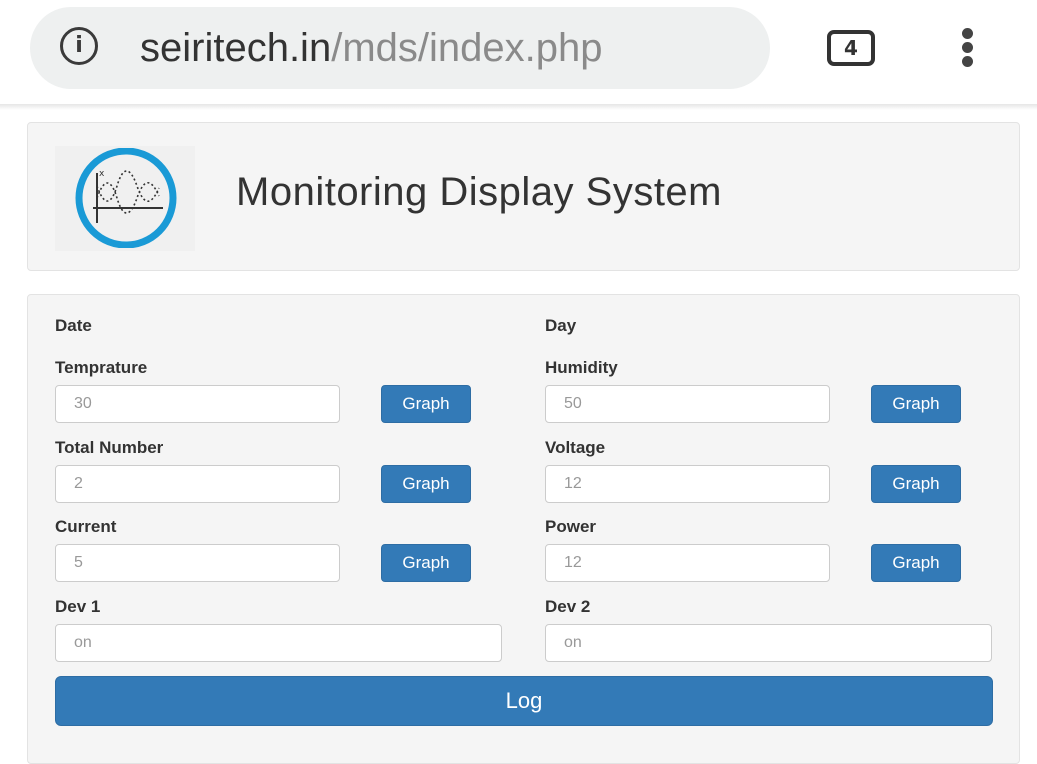 The width and height of the screenshot is (1037, 764). I want to click on humidity-label: Humidity, so click(581, 367).